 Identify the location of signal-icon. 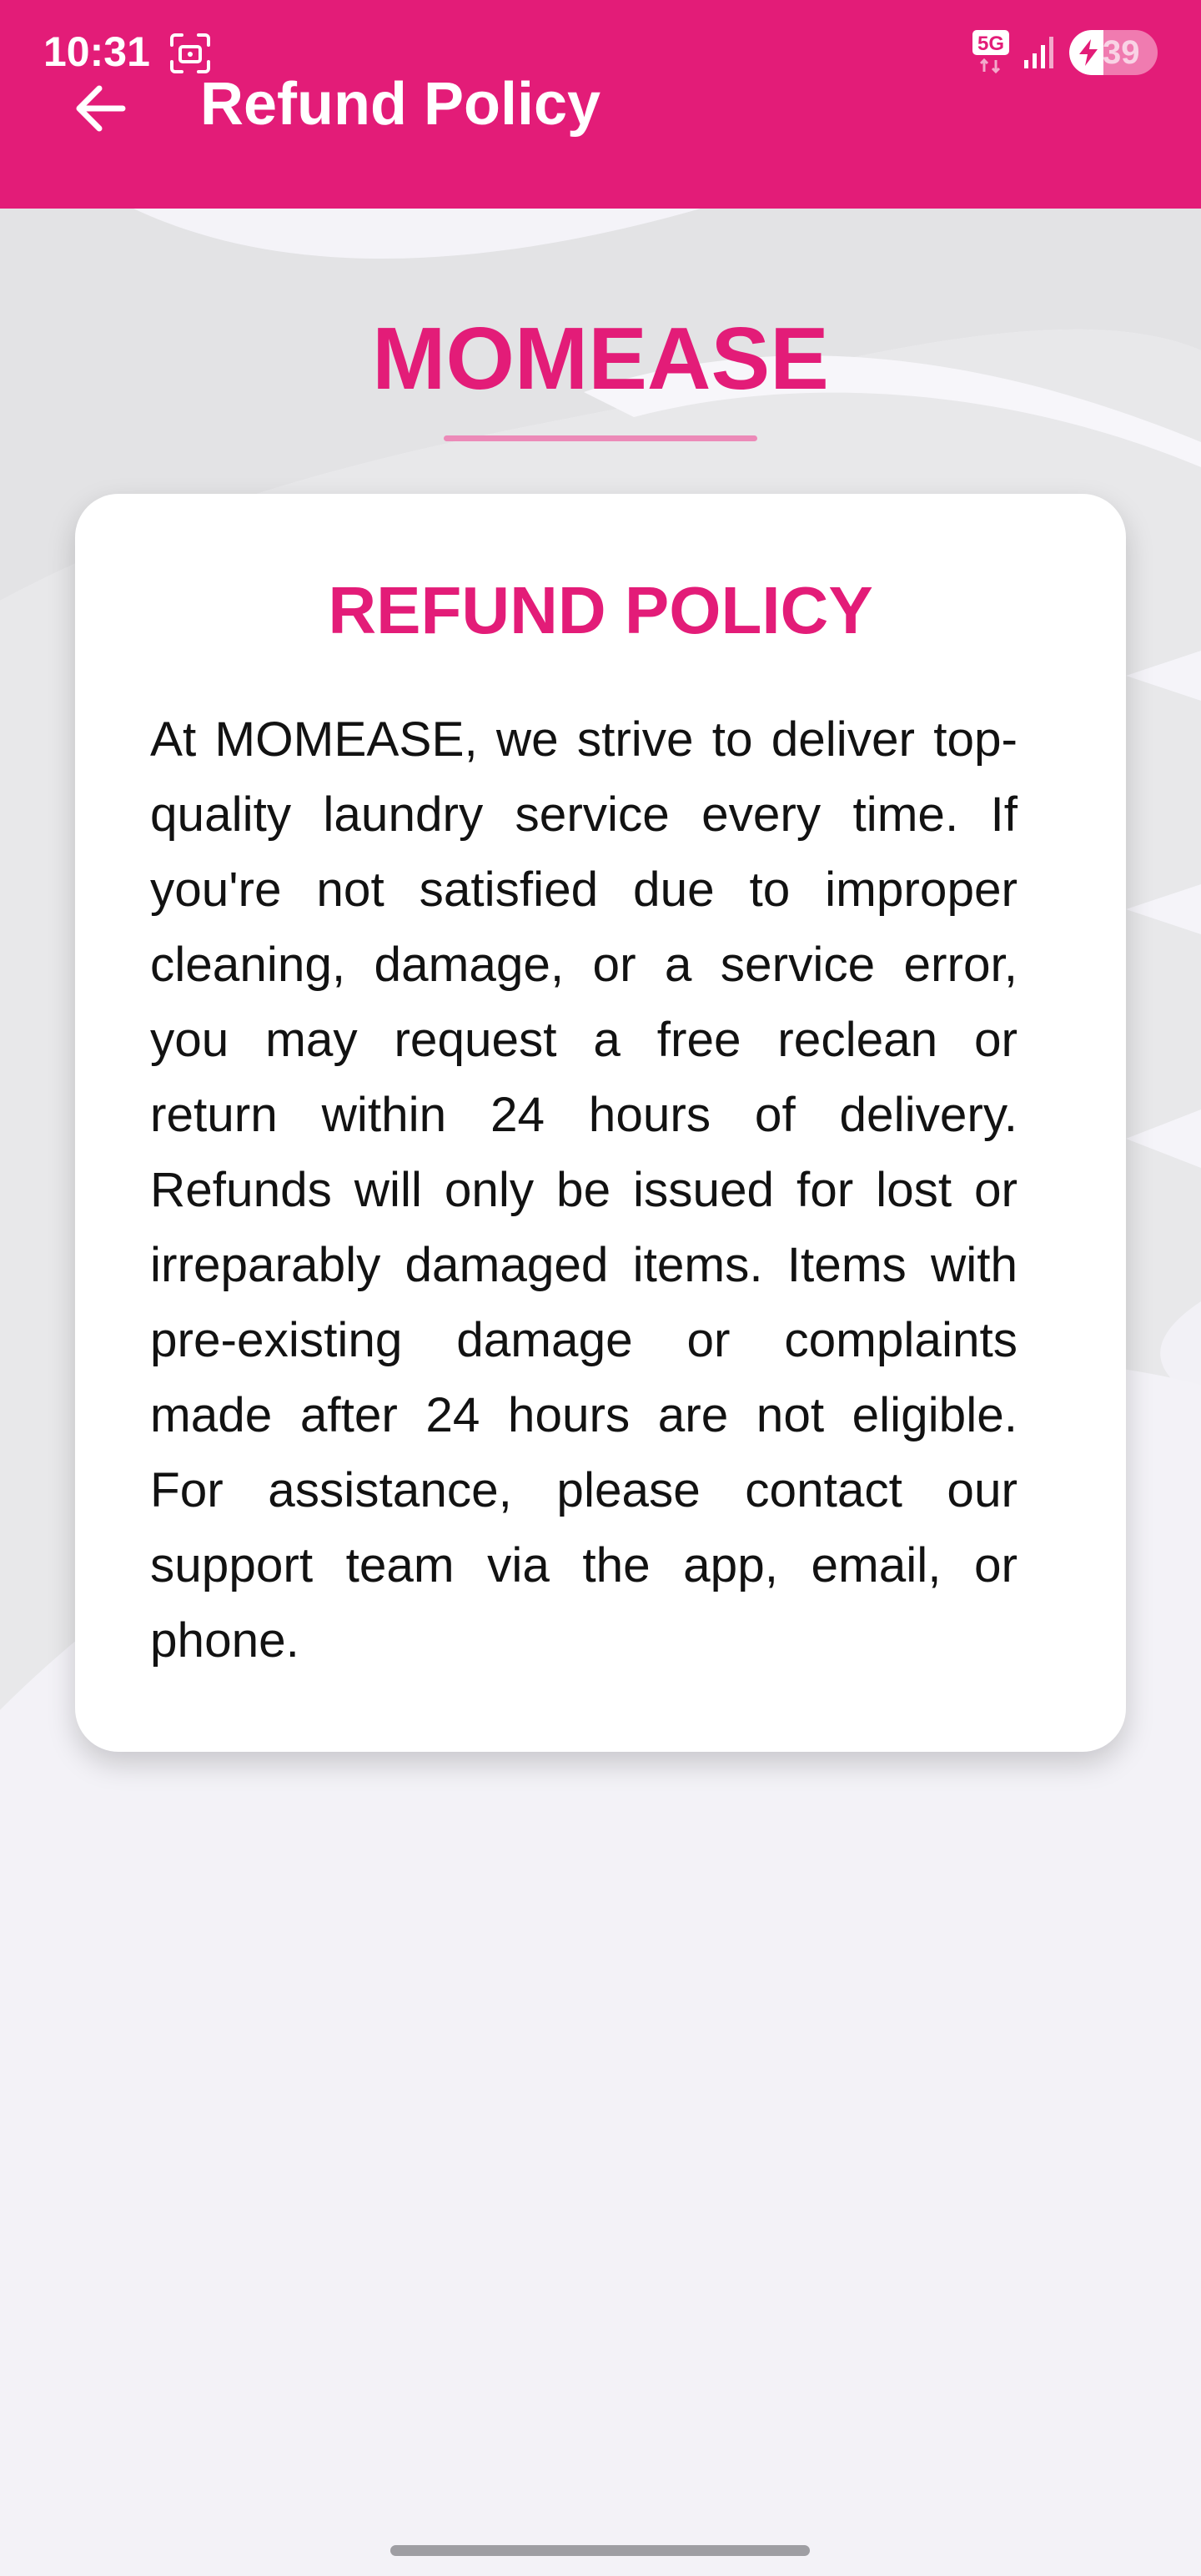
(1039, 52).